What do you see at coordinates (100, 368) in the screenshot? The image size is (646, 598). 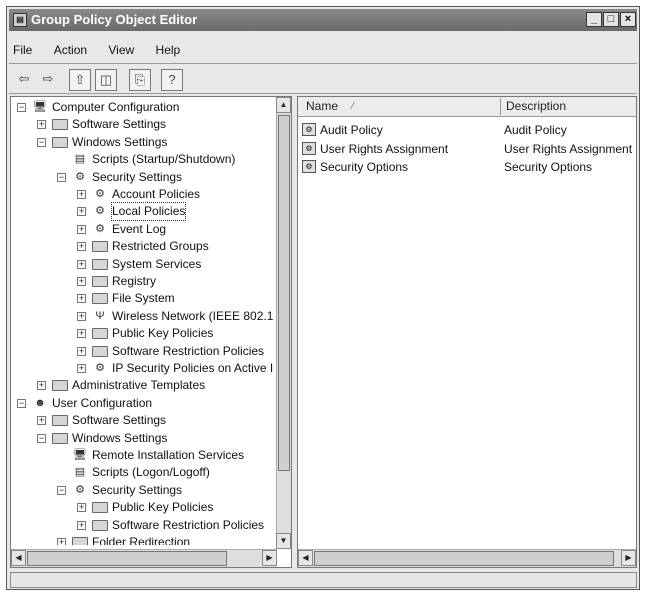 I see `ipsec-icon: ⚙` at bounding box center [100, 368].